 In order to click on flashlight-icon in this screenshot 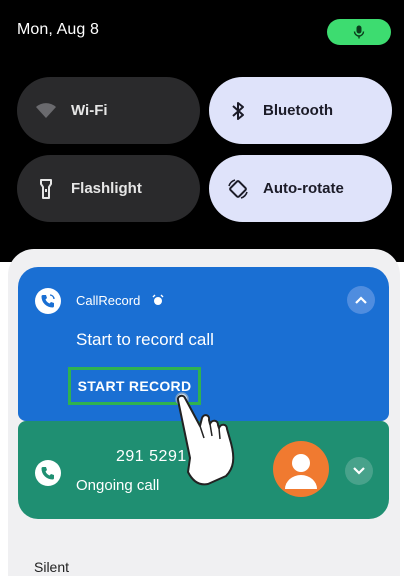, I will do `click(46, 189)`.